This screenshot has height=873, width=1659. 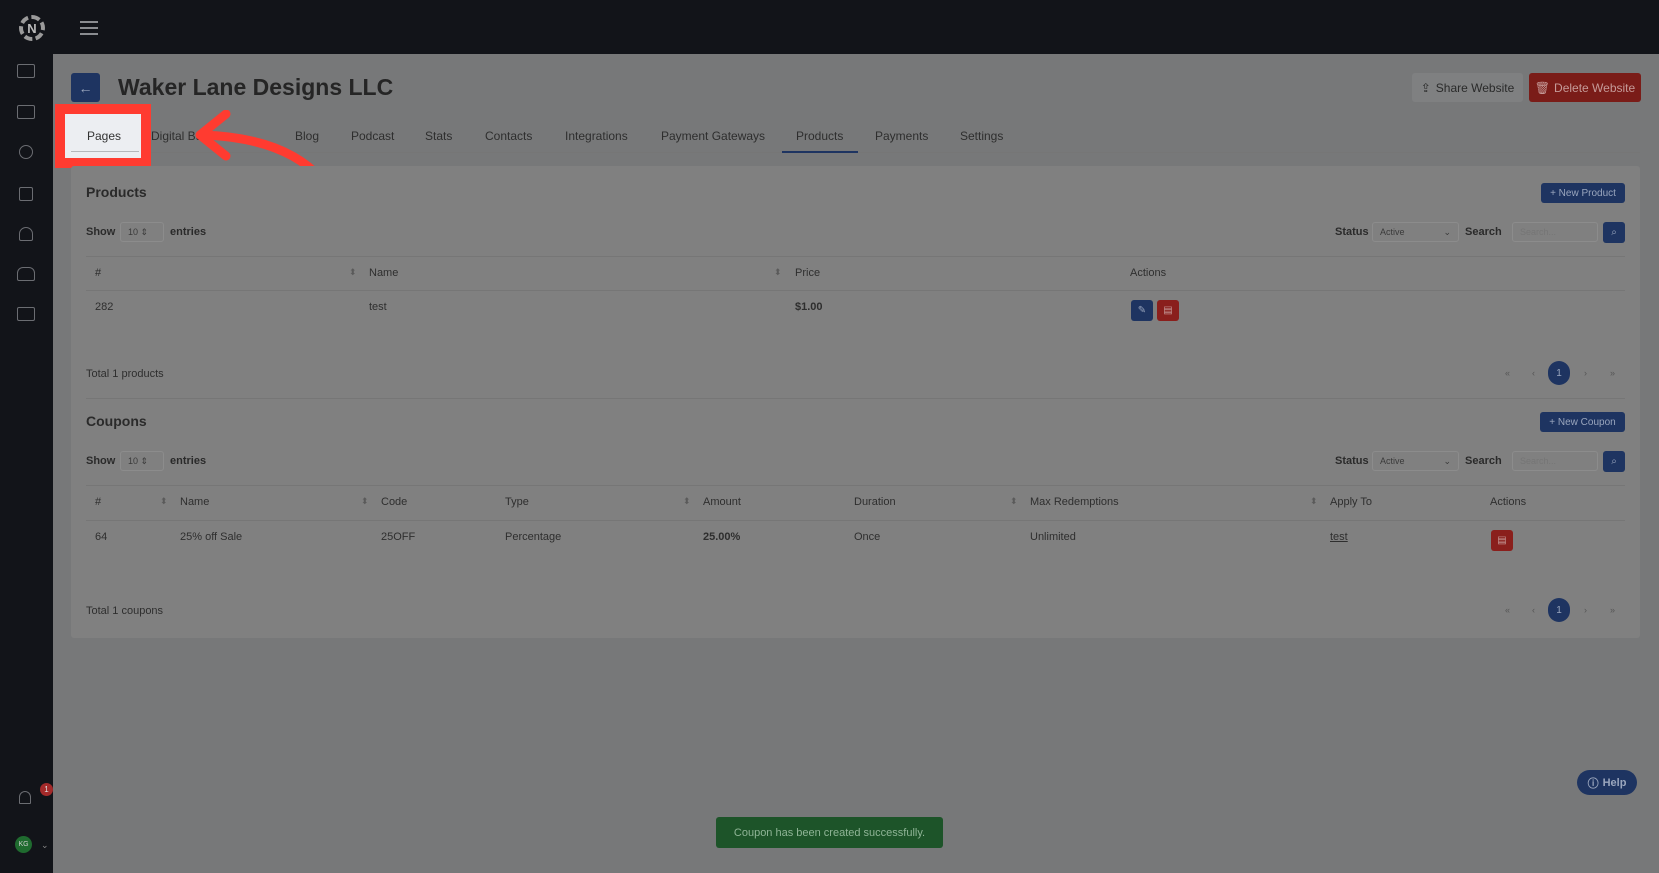 I want to click on edit-product-button: ✎, so click(x=1142, y=310).